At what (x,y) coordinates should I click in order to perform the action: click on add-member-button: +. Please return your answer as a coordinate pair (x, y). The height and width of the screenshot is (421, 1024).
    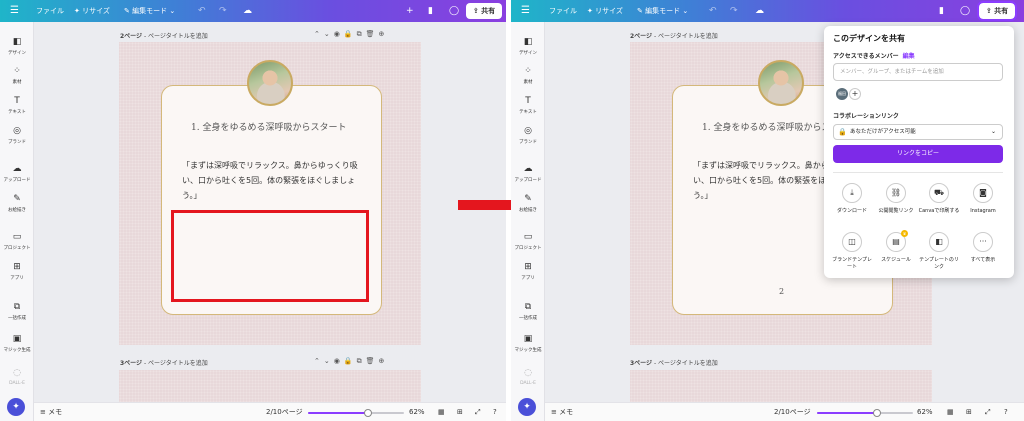
    Looking at the image, I should click on (855, 94).